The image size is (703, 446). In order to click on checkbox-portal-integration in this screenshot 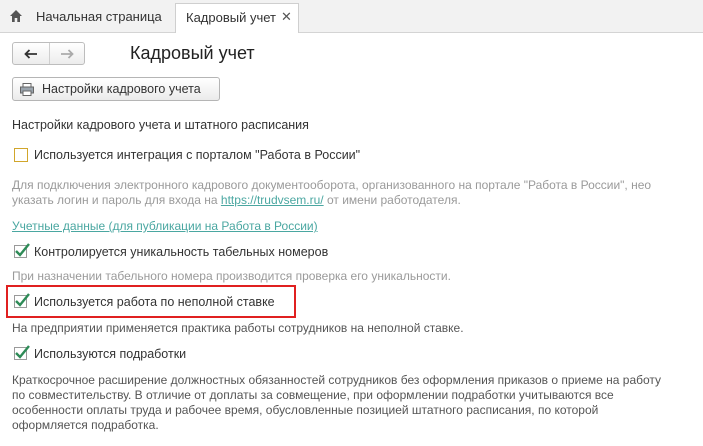, I will do `click(21, 155)`.